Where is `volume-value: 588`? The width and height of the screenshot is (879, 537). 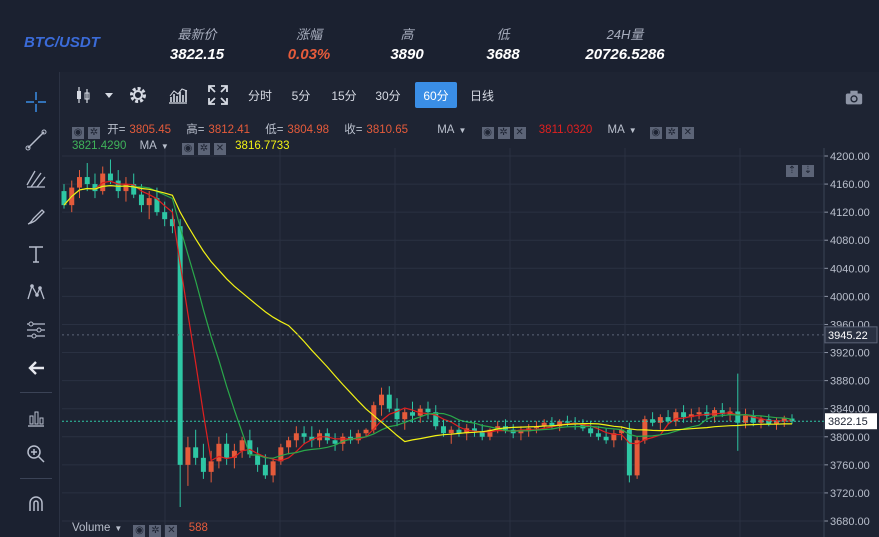 volume-value: 588 is located at coordinates (198, 528).